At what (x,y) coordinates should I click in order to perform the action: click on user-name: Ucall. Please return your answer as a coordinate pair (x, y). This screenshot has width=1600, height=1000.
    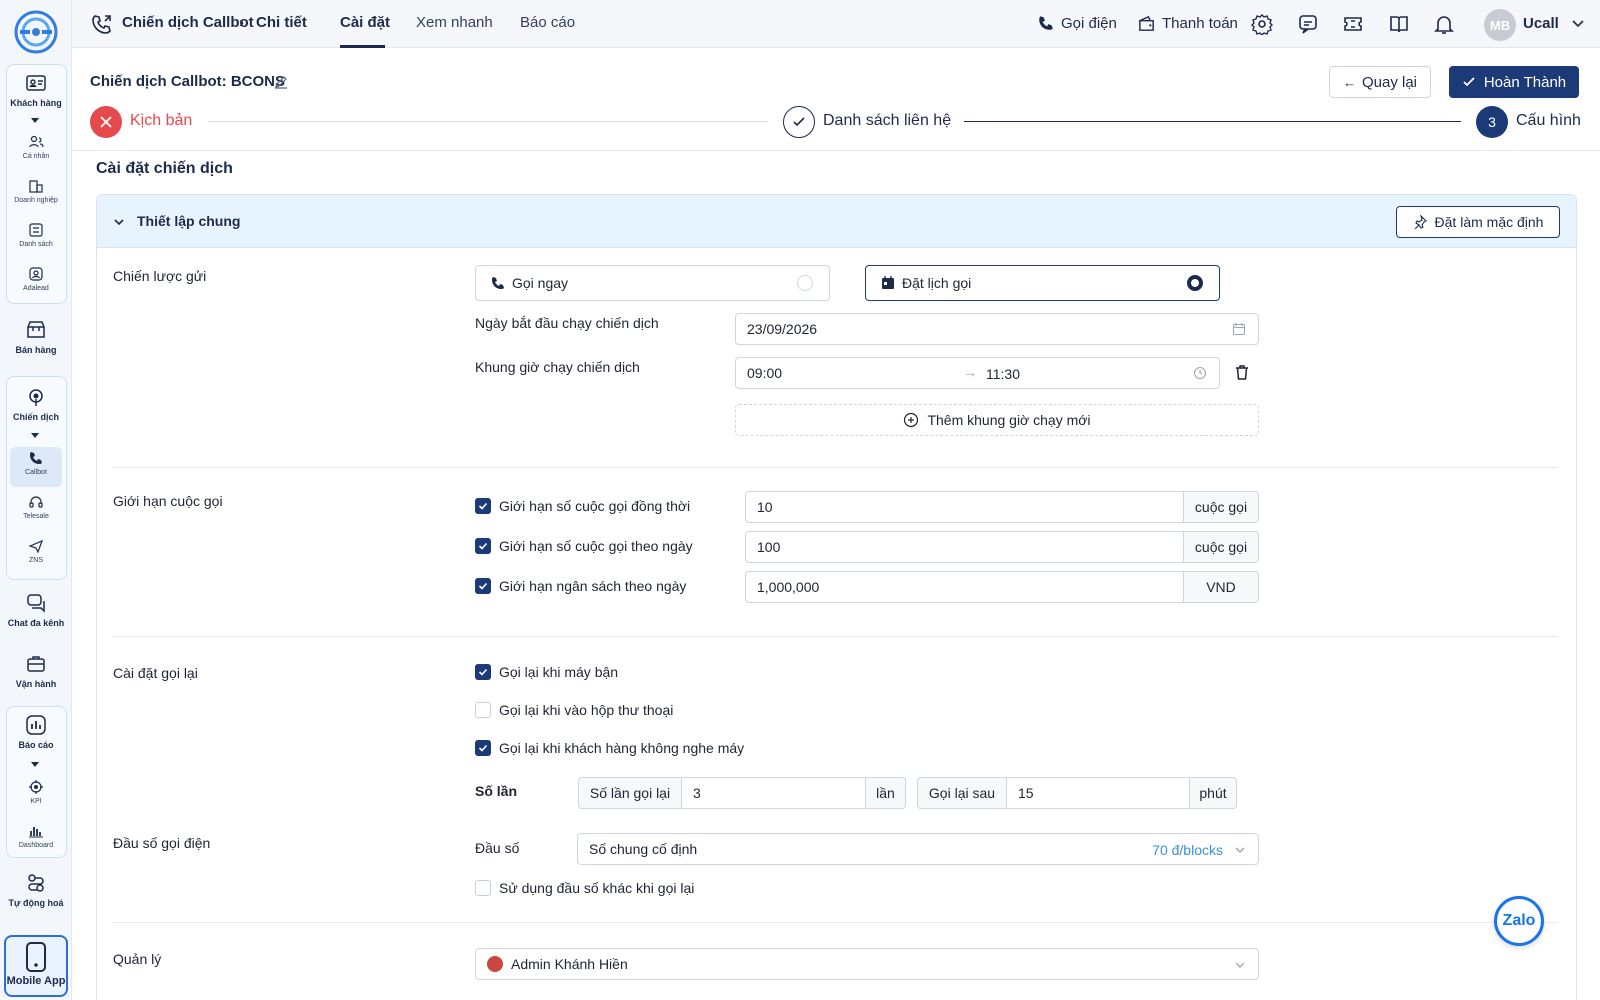
    Looking at the image, I should click on (1541, 23).